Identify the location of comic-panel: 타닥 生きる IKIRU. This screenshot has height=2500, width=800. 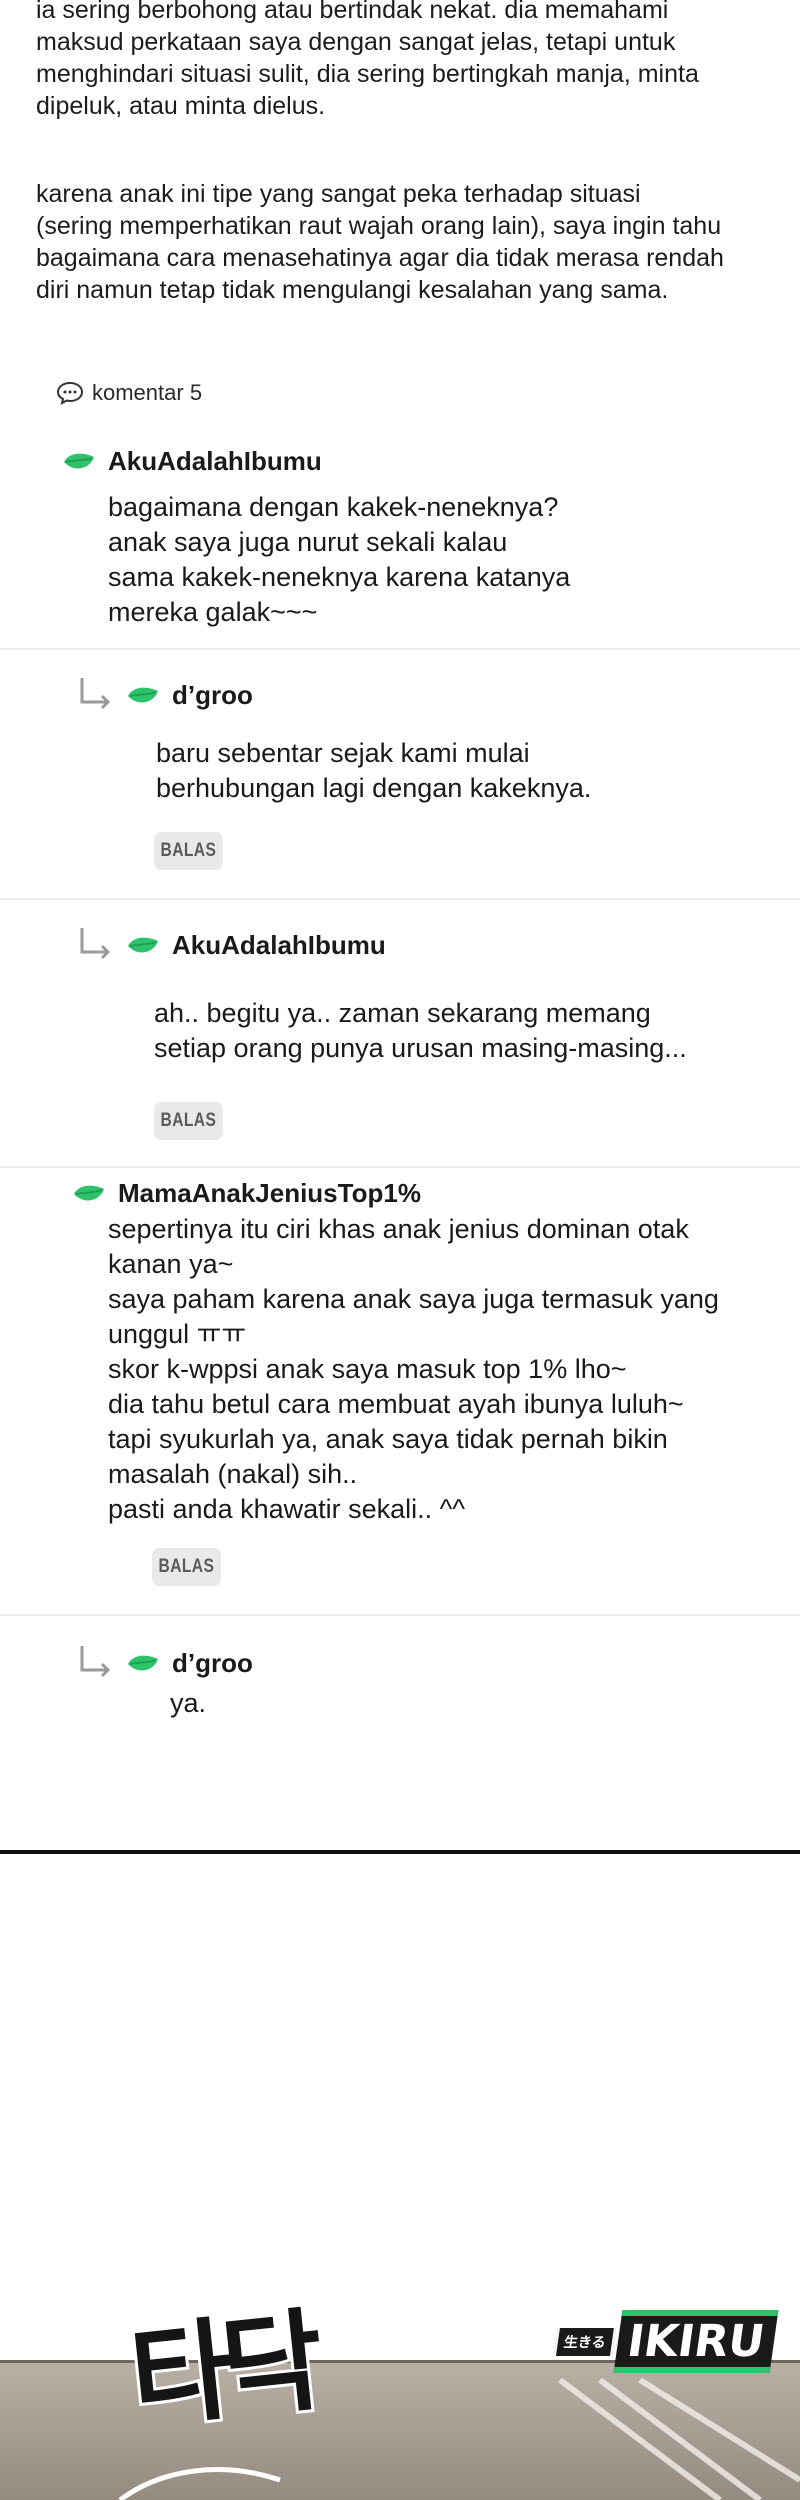
(400, 2390).